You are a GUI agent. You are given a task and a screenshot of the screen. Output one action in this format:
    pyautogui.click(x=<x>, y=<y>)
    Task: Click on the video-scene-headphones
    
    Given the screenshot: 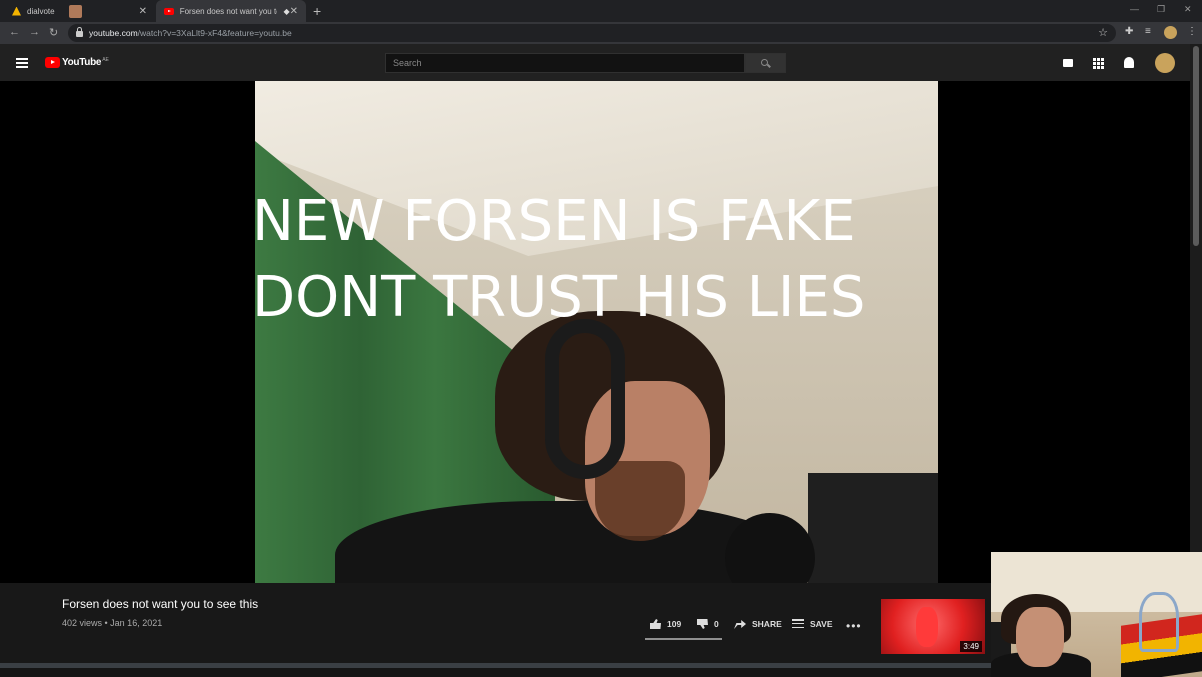 What is the action you would take?
    pyautogui.click(x=585, y=399)
    